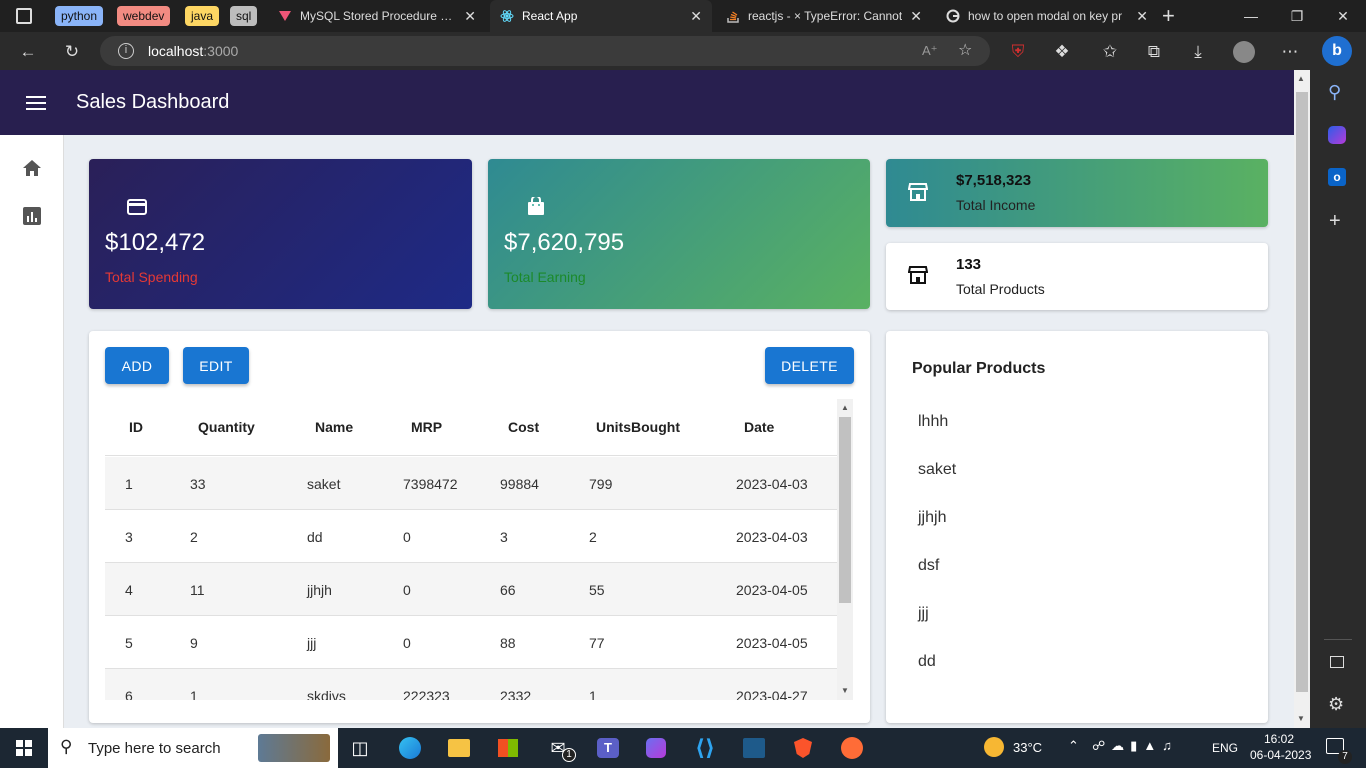  What do you see at coordinates (1027, 747) in the screenshot?
I see `weather-temp: 33°C` at bounding box center [1027, 747].